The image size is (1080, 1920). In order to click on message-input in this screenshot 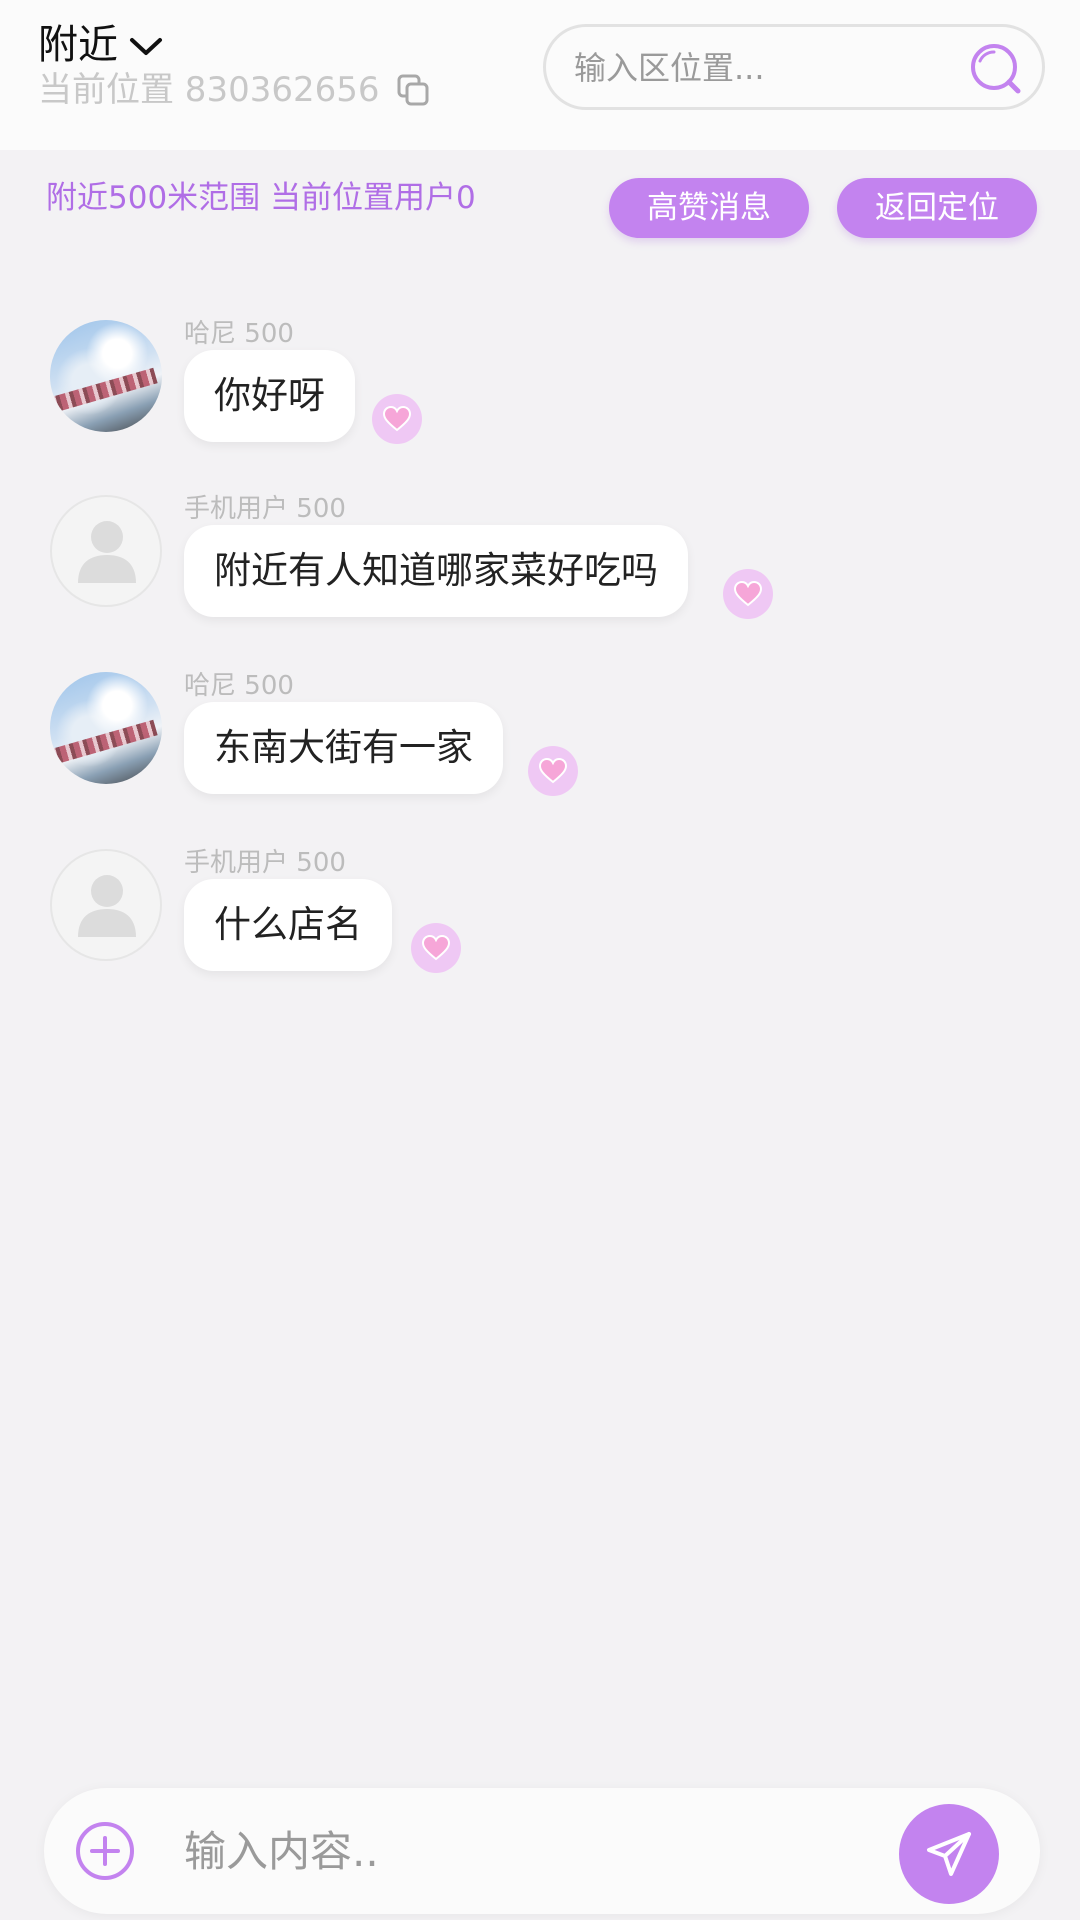, I will do `click(484, 1851)`.